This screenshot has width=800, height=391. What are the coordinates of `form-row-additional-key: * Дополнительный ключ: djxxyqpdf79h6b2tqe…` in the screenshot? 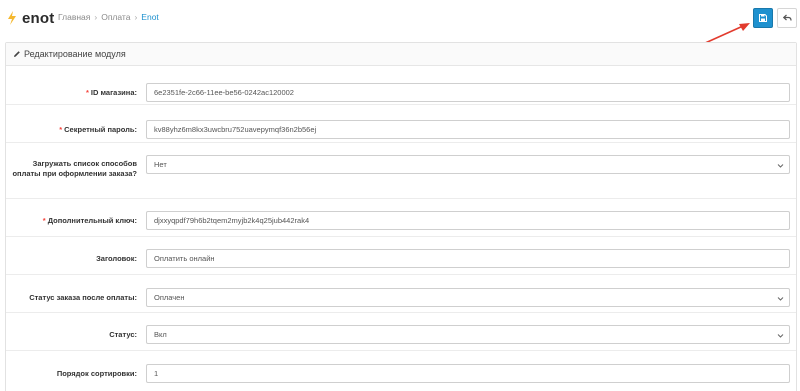 It's located at (401, 218).